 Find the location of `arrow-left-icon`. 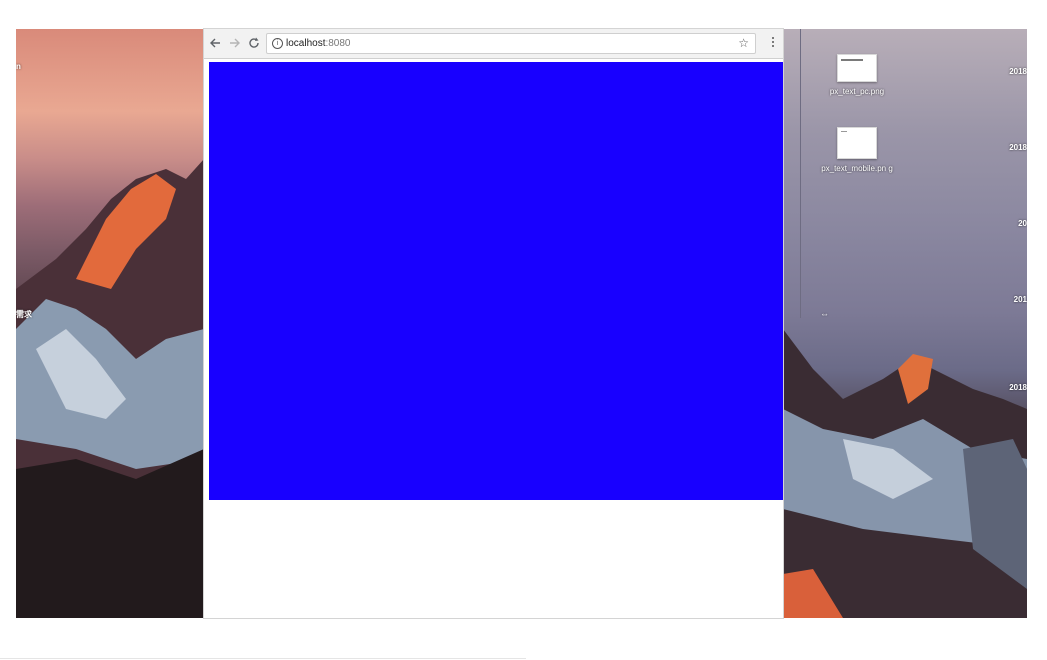

arrow-left-icon is located at coordinates (215, 43).